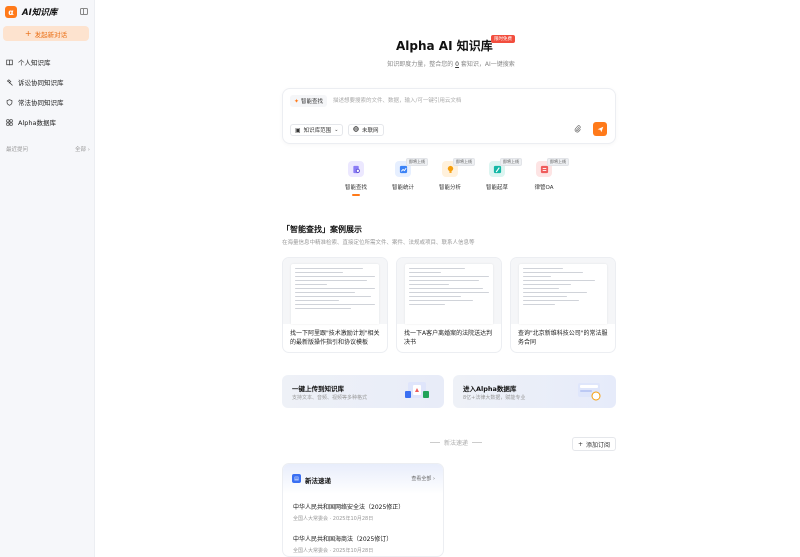 The width and height of the screenshot is (800, 557). Describe the element at coordinates (296, 478) in the screenshot. I see `law-doc-icon: ▤` at that location.